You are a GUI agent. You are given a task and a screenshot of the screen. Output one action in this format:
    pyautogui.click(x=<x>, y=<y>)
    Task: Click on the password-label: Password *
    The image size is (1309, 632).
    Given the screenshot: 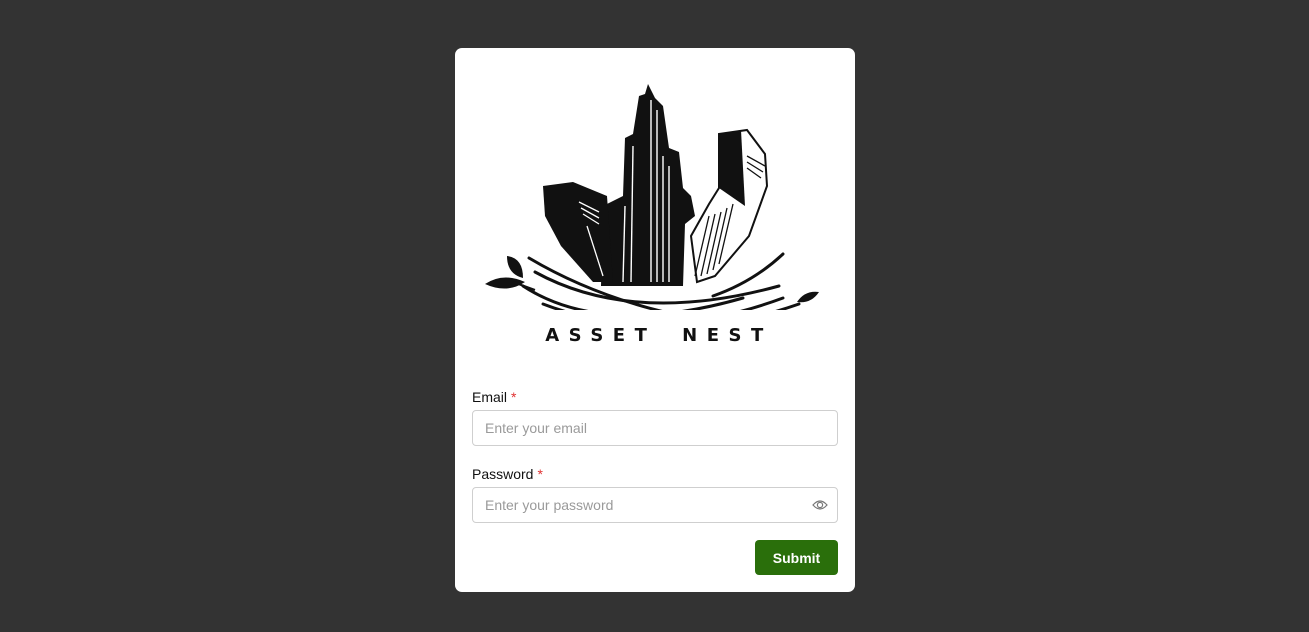 What is the action you would take?
    pyautogui.click(x=507, y=474)
    